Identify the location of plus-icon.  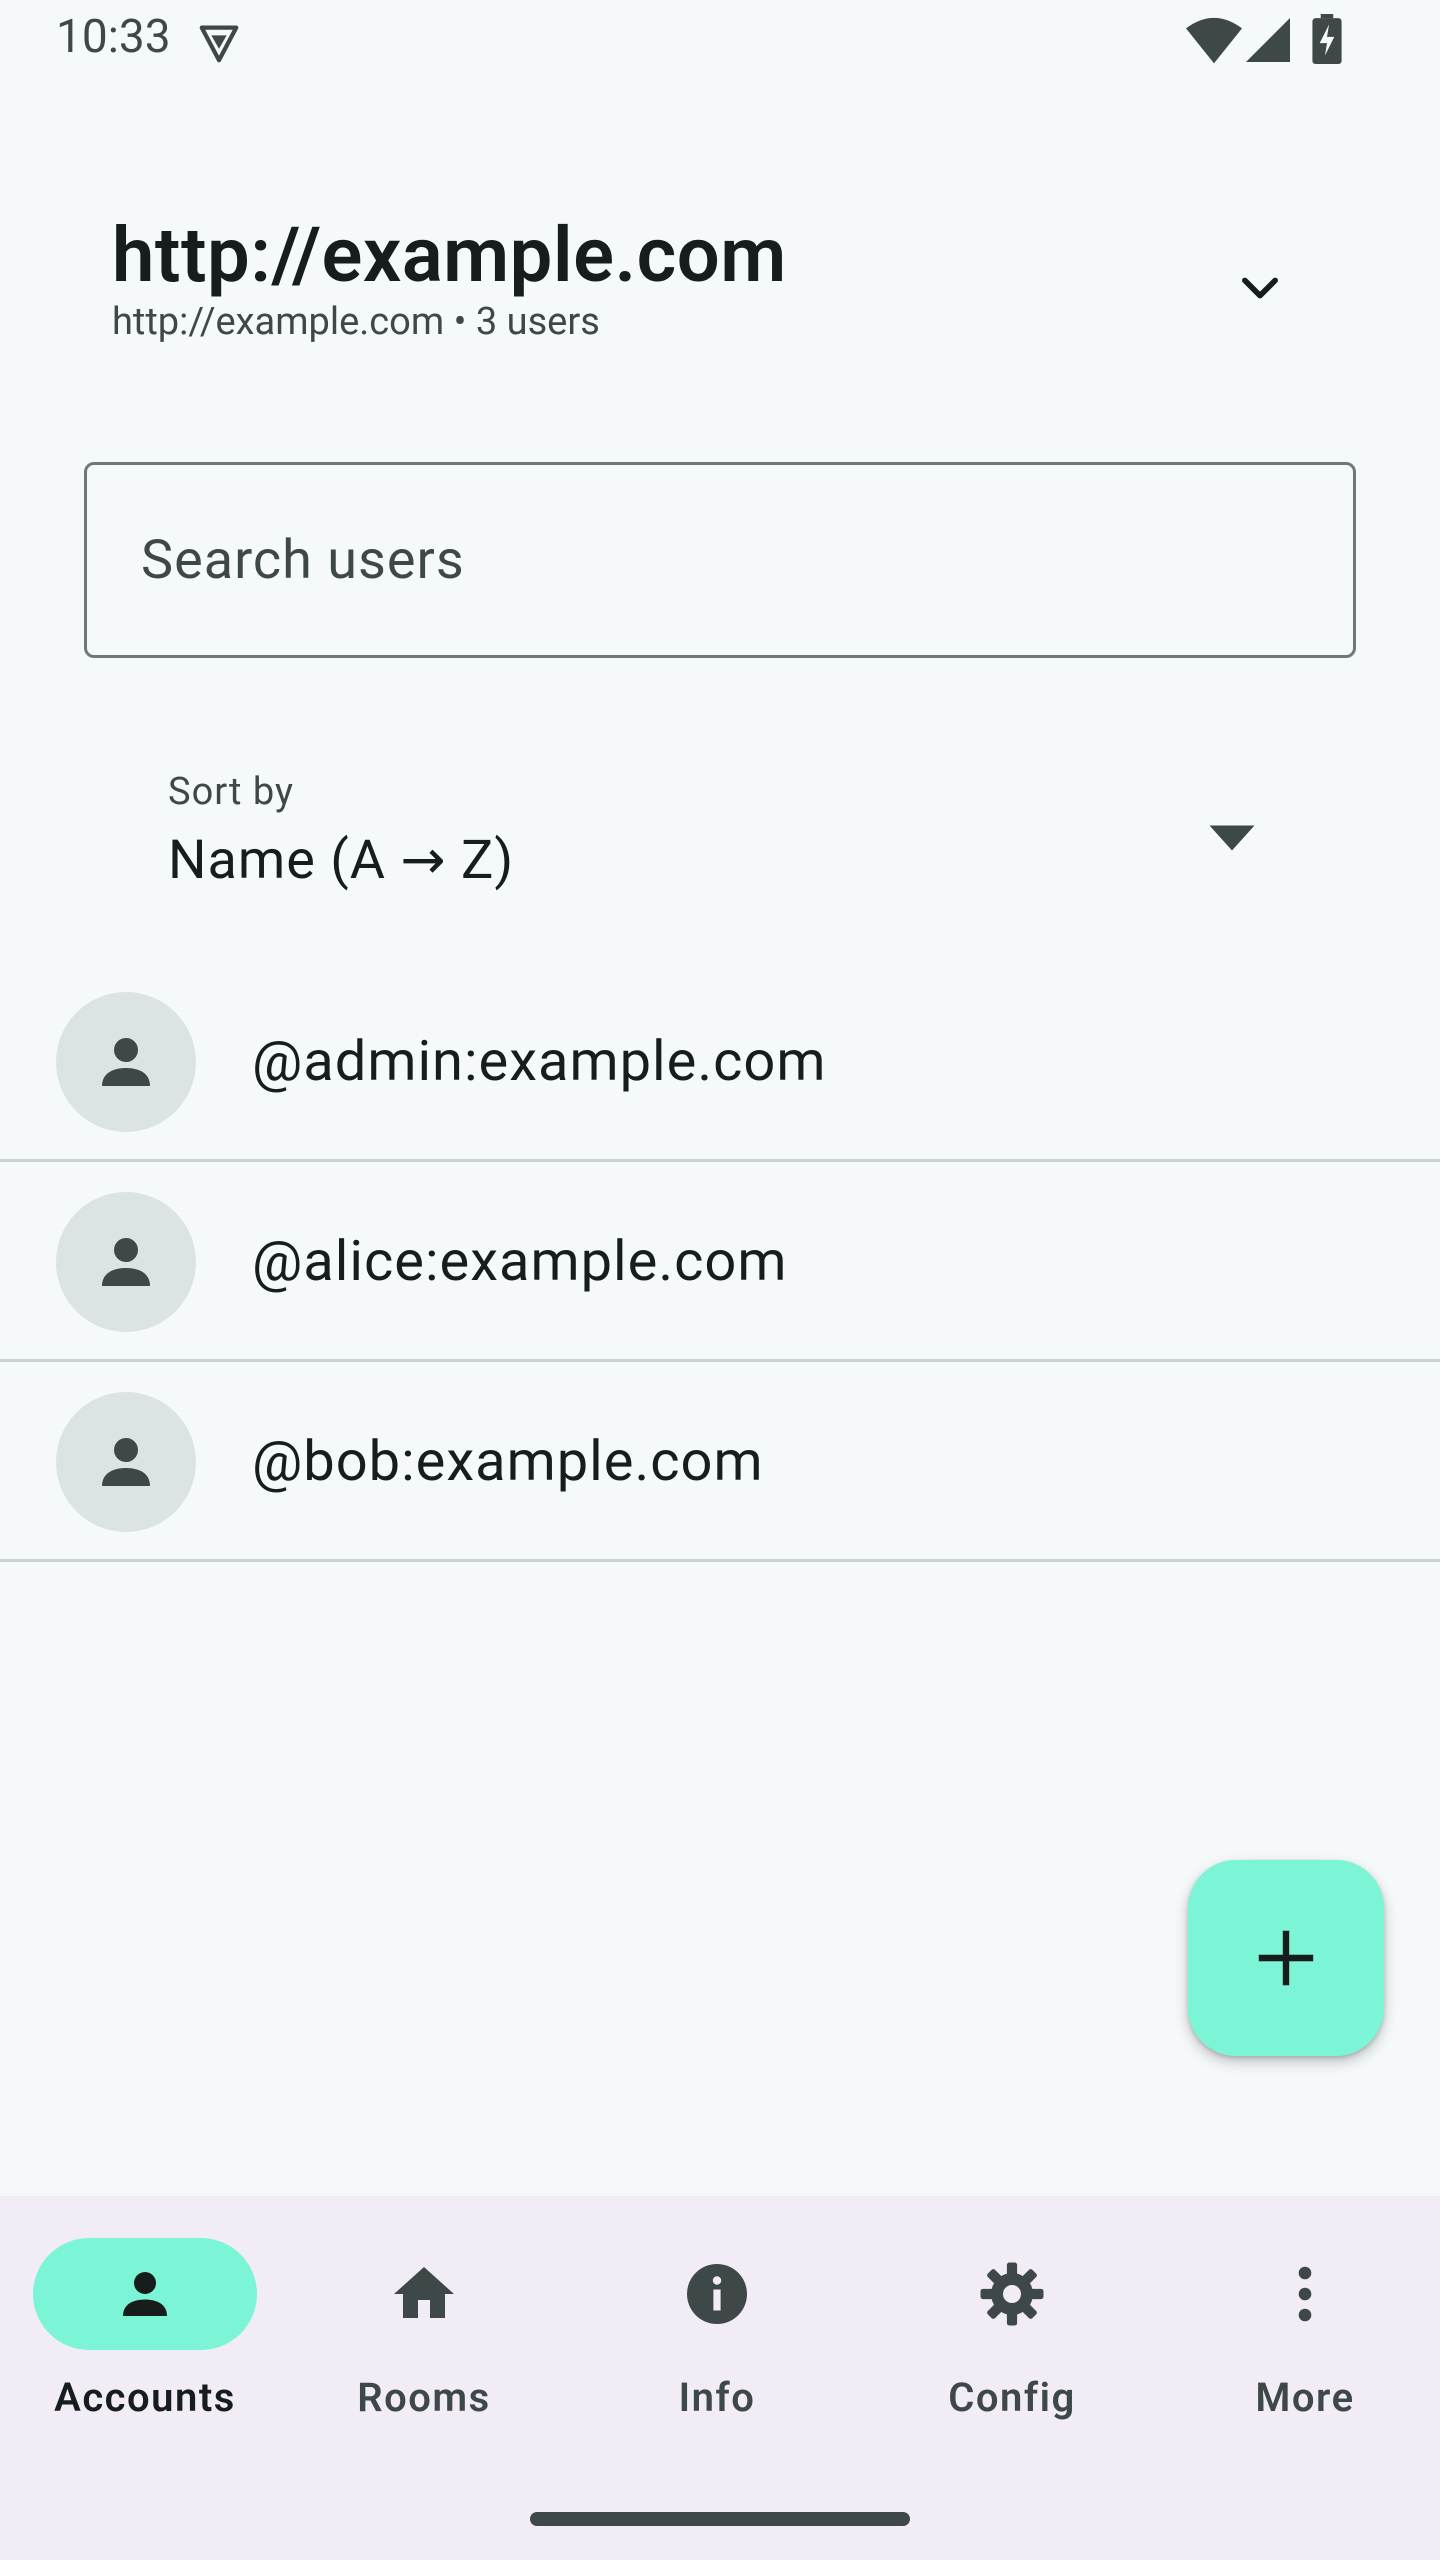
(1286, 1958).